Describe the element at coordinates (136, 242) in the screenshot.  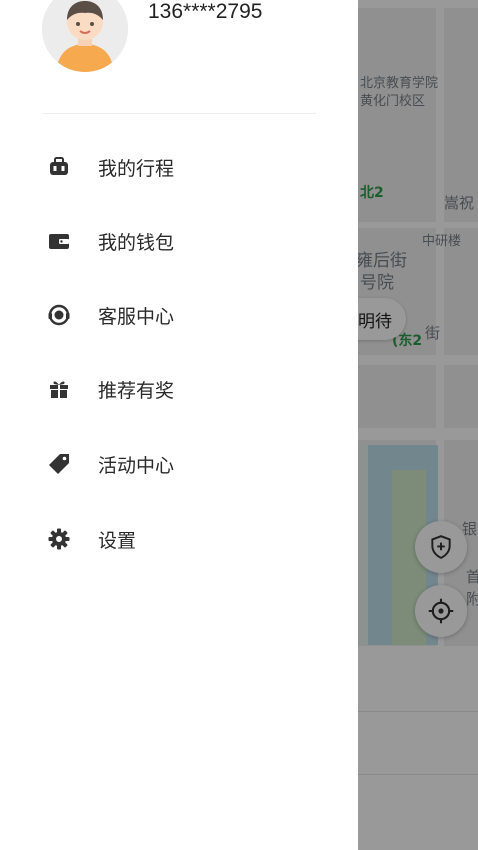
I see `menu-item-label: 我的钱包` at that location.